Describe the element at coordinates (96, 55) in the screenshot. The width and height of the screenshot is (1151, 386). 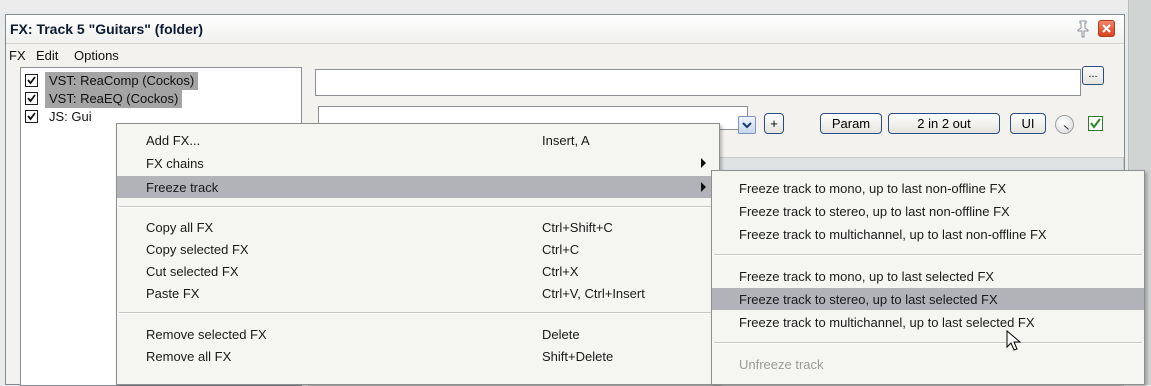
I see `menu-options: Options` at that location.